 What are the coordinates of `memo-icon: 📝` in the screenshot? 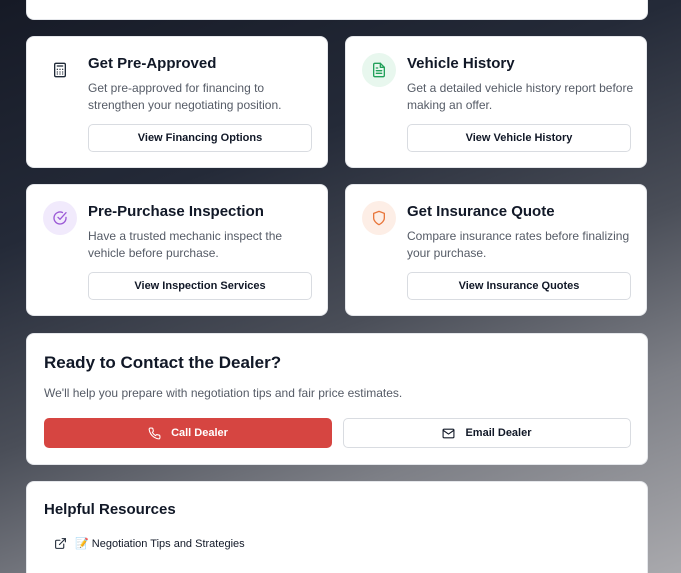 It's located at (82, 544).